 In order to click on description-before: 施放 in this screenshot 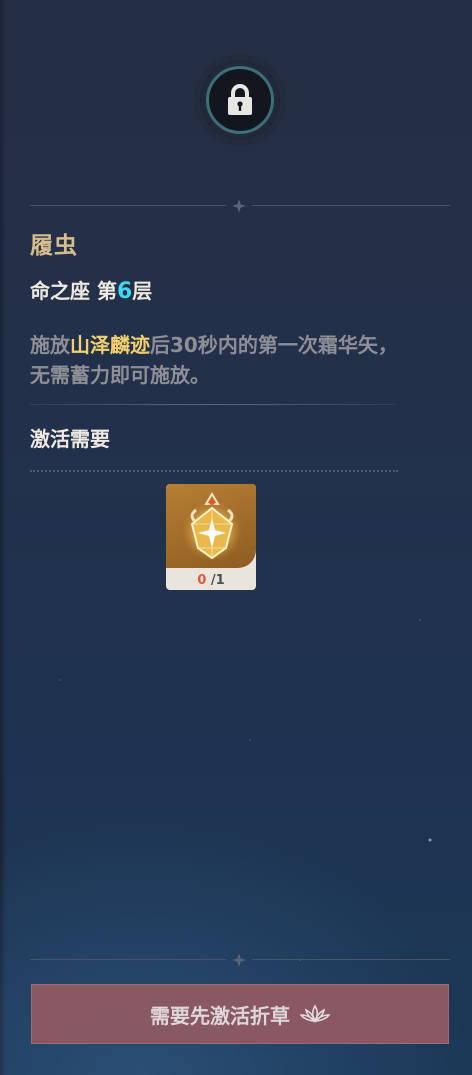, I will do `click(50, 345)`.